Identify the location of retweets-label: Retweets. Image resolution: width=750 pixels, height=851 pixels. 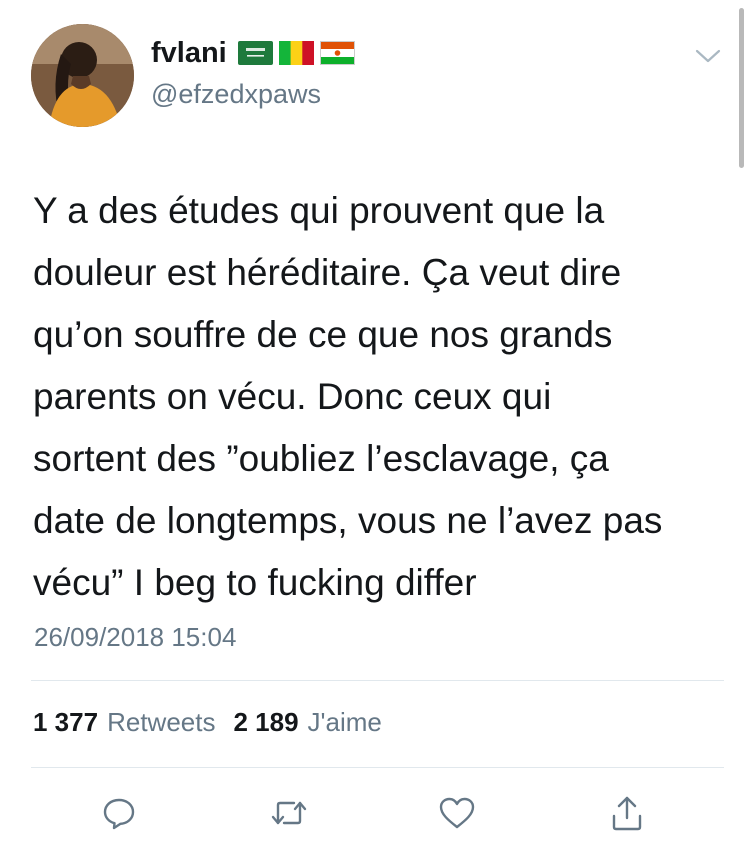
(161, 722).